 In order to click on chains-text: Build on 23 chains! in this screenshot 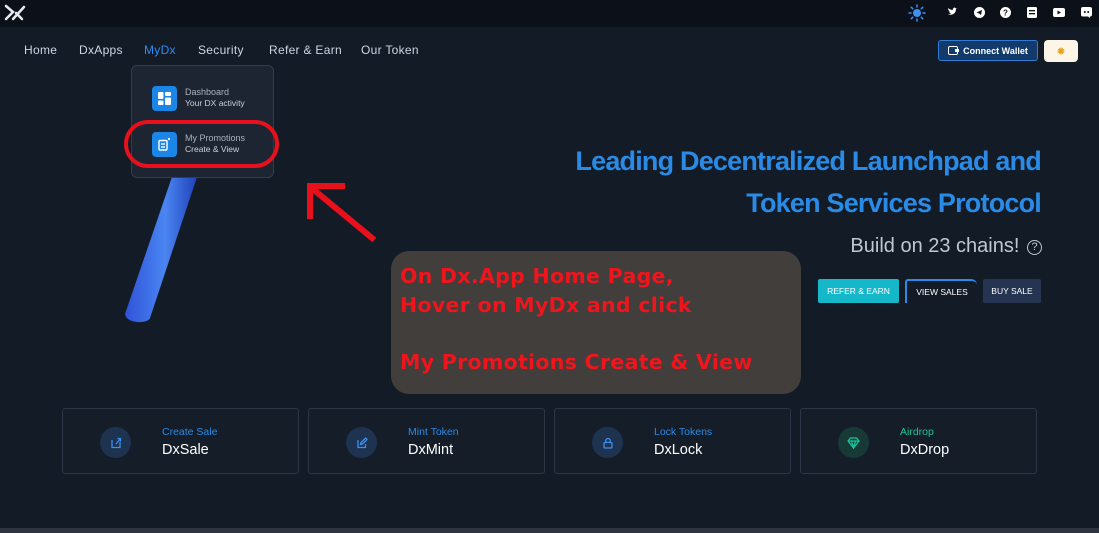, I will do `click(935, 246)`.